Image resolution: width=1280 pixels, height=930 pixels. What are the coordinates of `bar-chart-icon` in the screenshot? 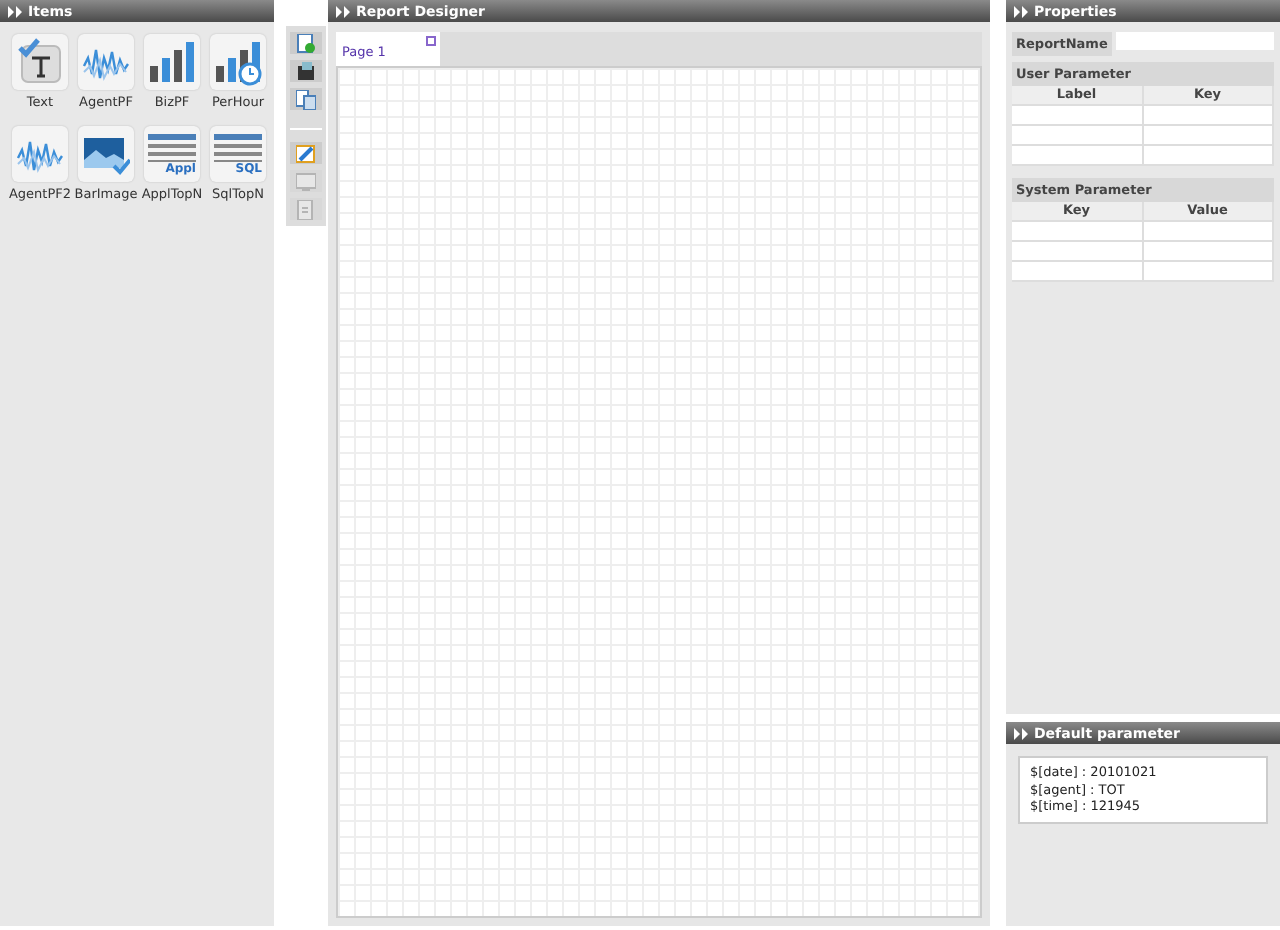 It's located at (172, 62).